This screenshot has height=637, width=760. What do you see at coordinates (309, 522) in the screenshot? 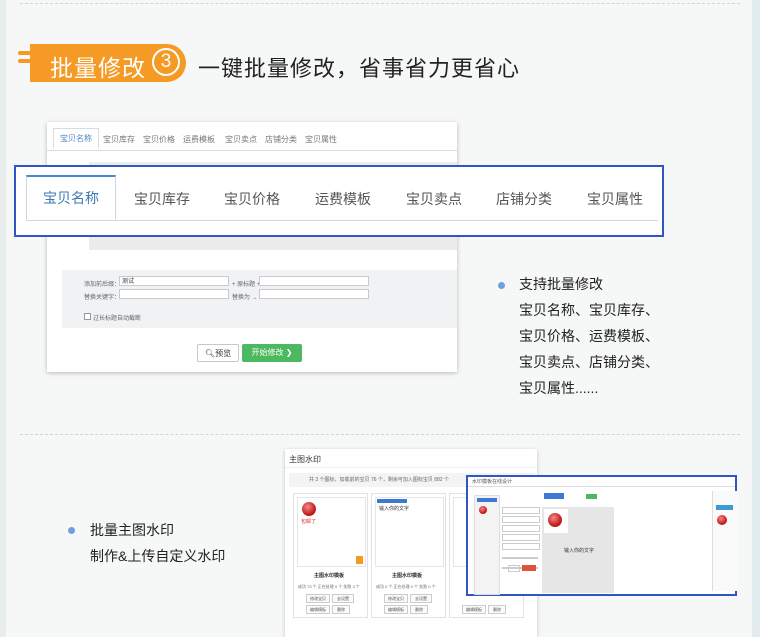
I see `card-tag: 包邮了` at bounding box center [309, 522].